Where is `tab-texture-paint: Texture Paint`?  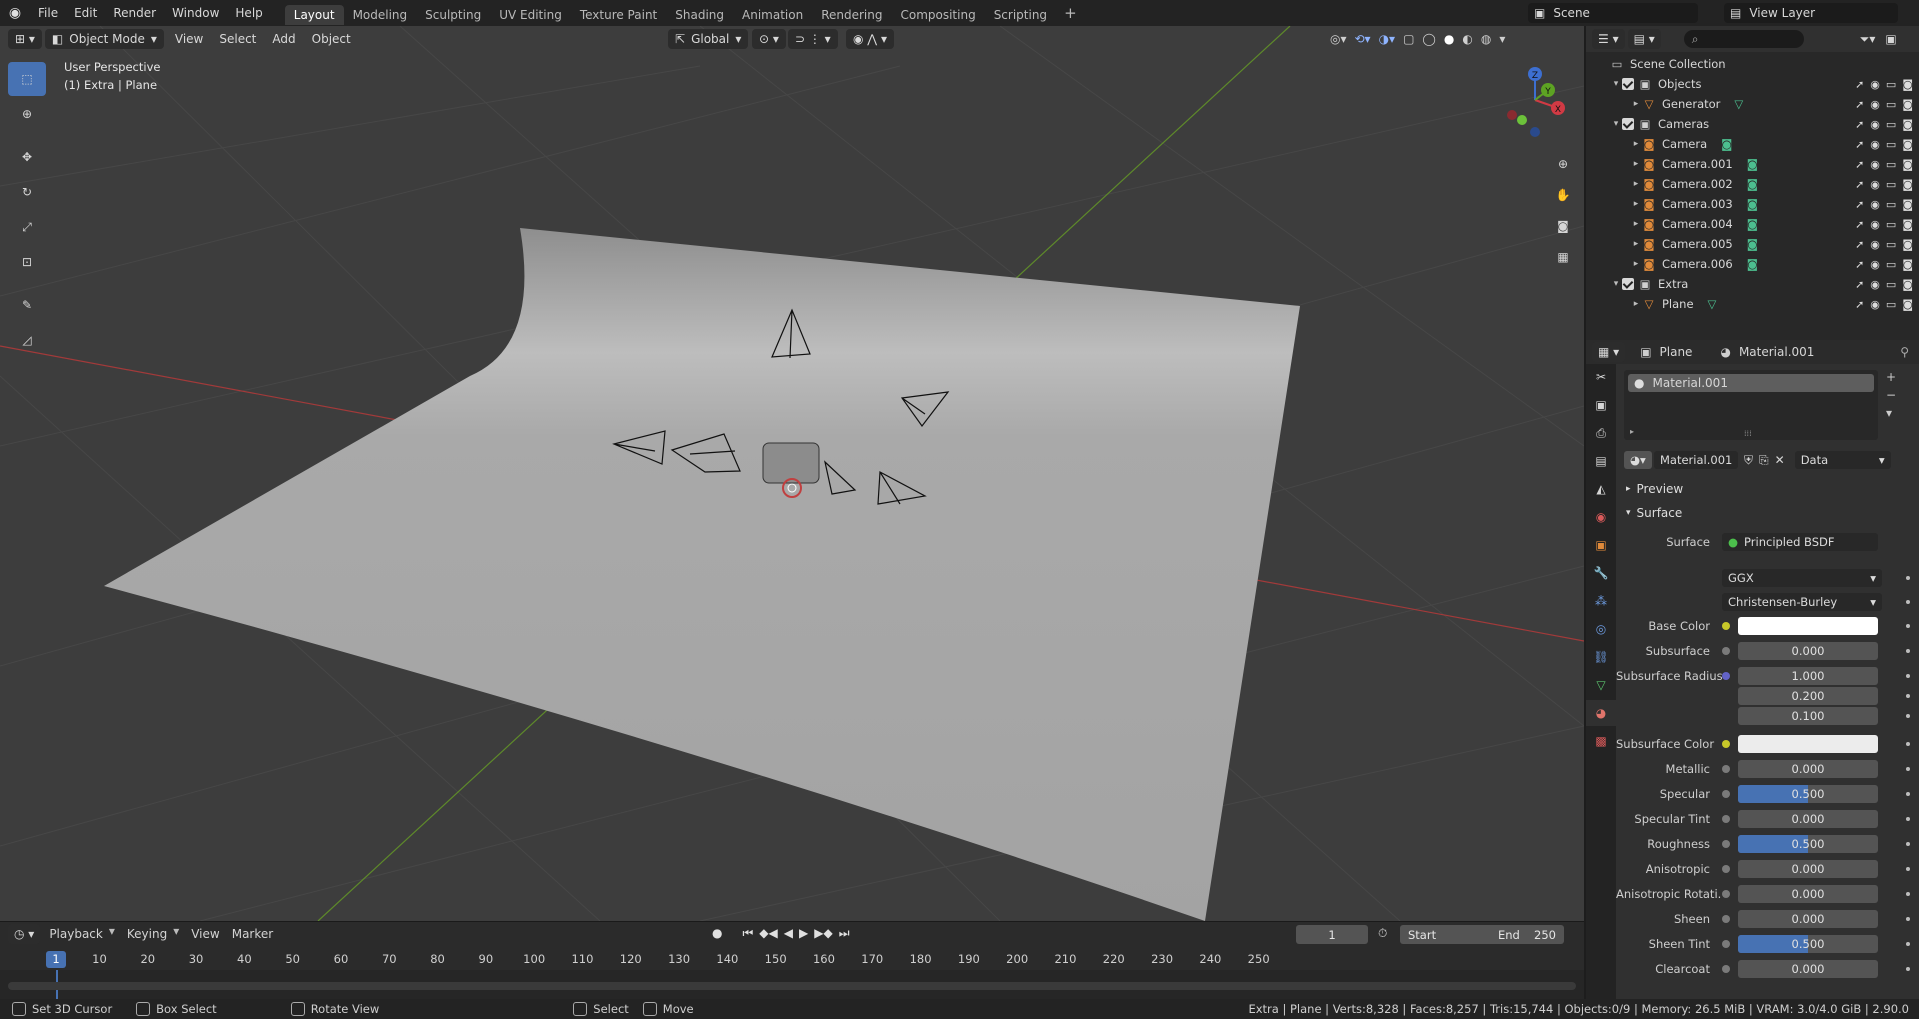
tab-texture-paint: Texture Paint is located at coordinates (618, 15).